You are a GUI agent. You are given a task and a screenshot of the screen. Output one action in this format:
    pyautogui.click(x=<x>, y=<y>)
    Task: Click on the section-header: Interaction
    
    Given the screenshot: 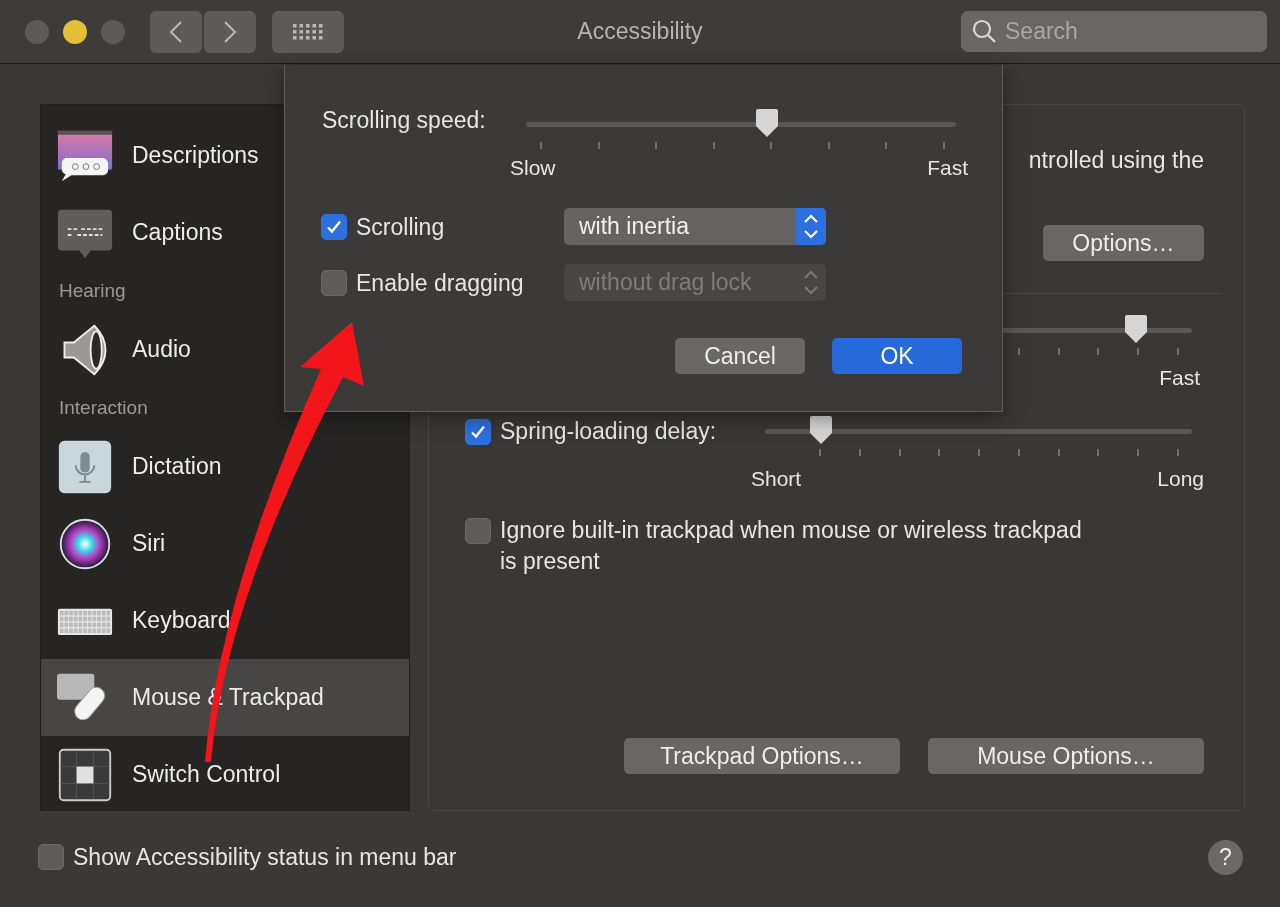 What is the action you would take?
    pyautogui.click(x=103, y=408)
    